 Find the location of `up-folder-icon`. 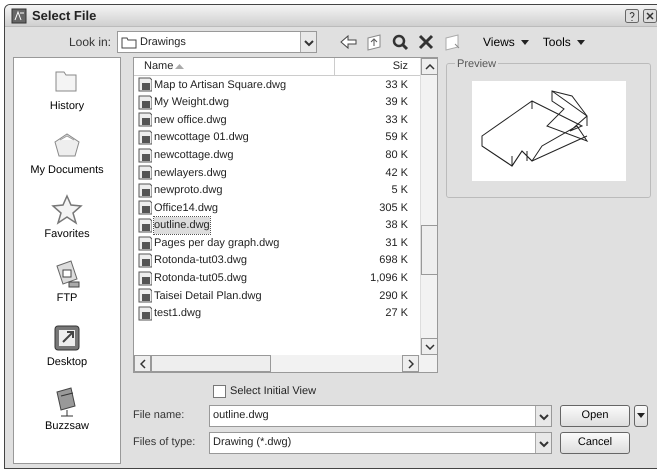

up-folder-icon is located at coordinates (374, 42).